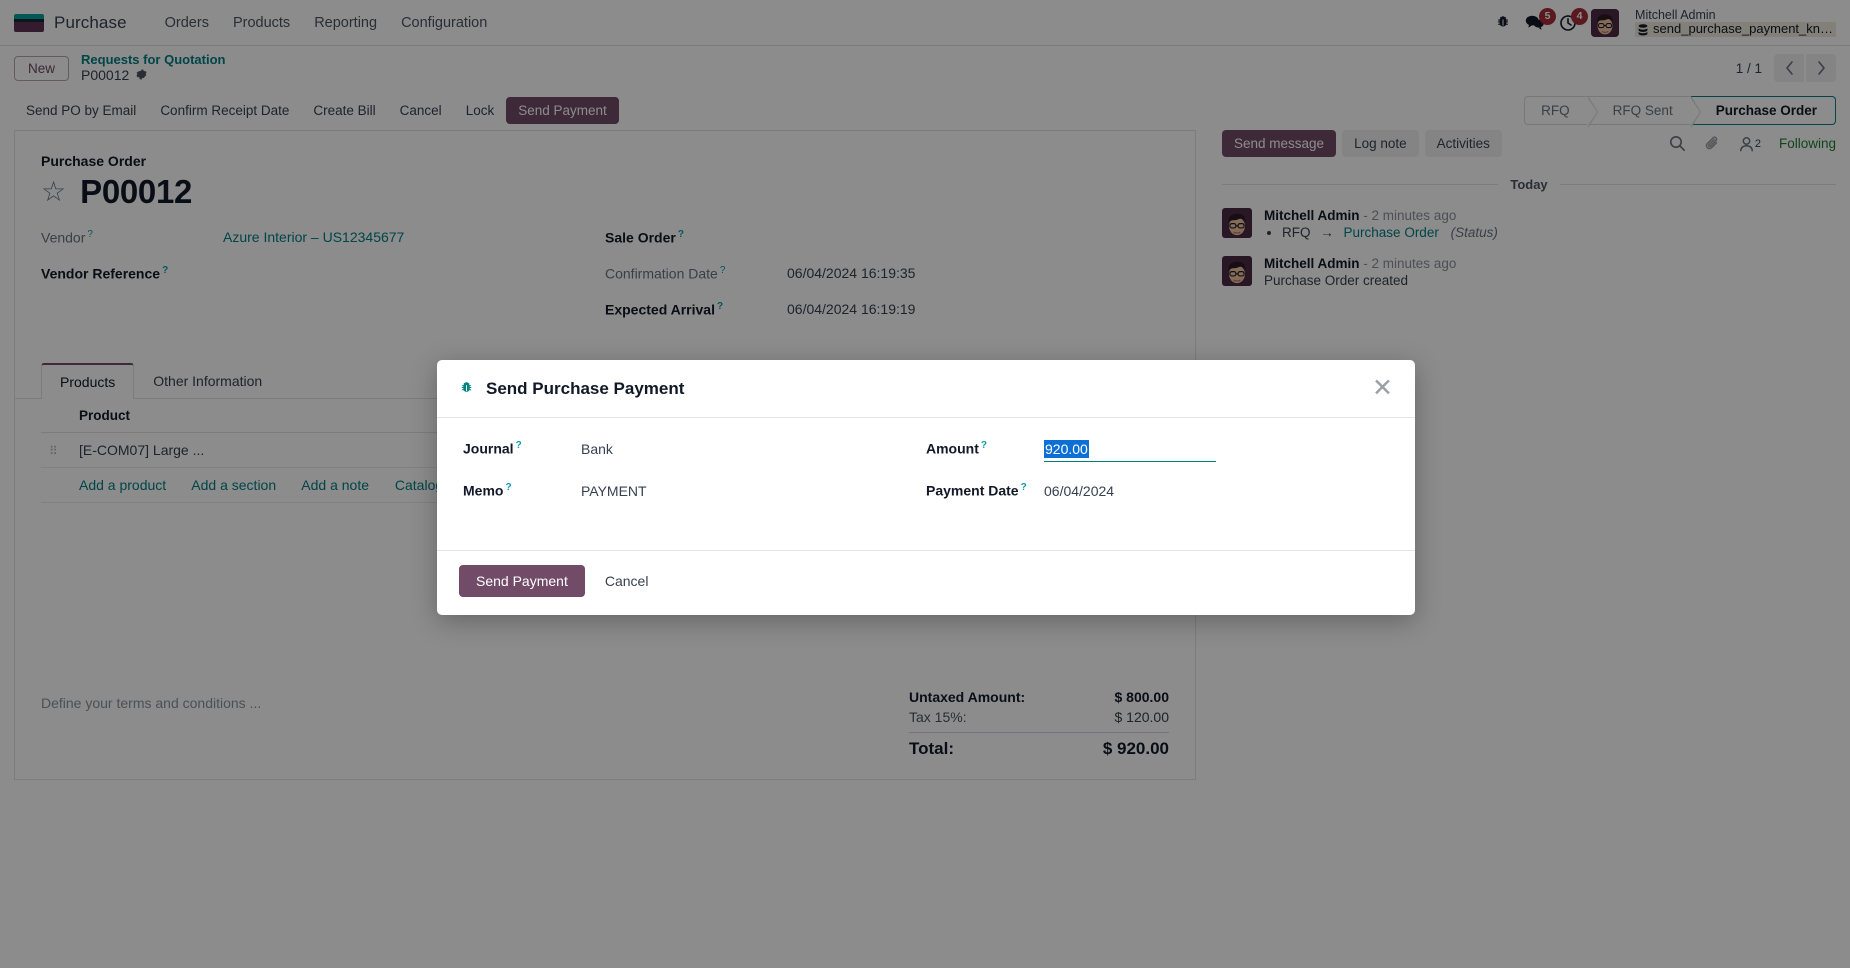  What do you see at coordinates (466, 388) in the screenshot?
I see `bug-icon` at bounding box center [466, 388].